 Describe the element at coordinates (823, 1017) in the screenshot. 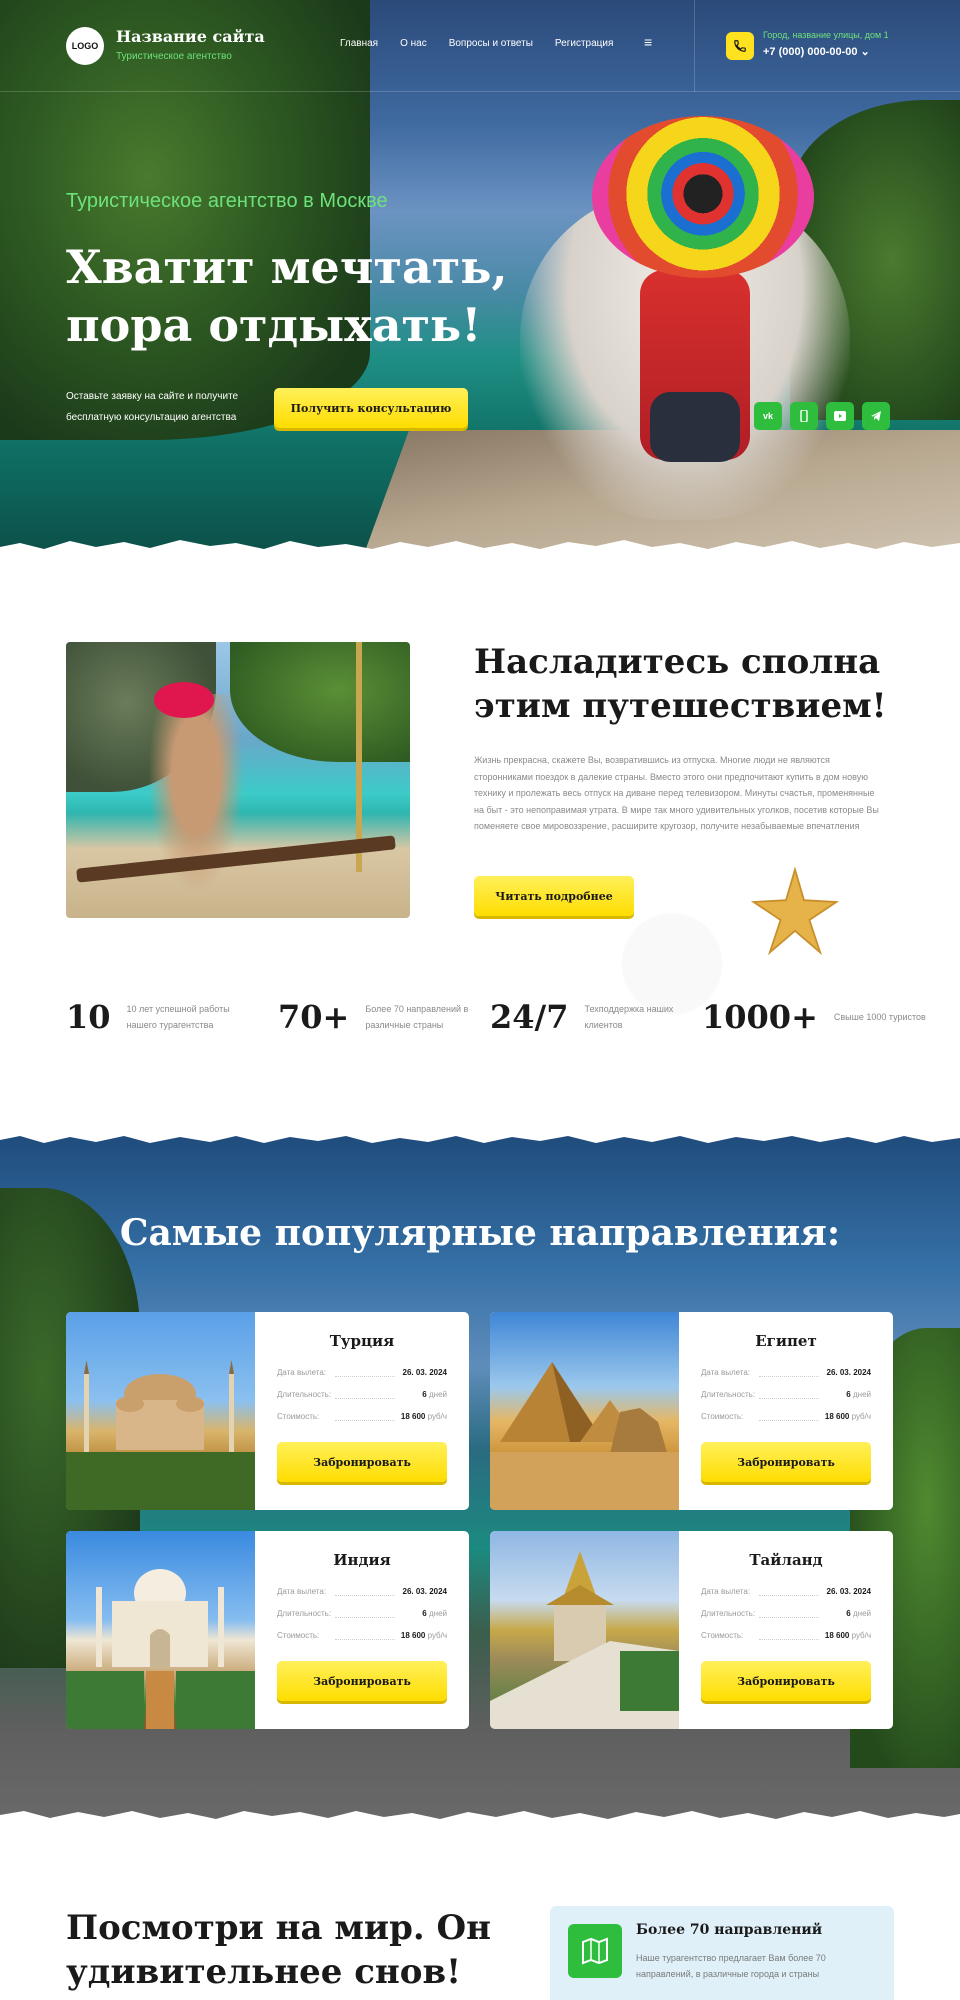

I see `stat-item: 1000+ Свыше 1000 туристов` at that location.